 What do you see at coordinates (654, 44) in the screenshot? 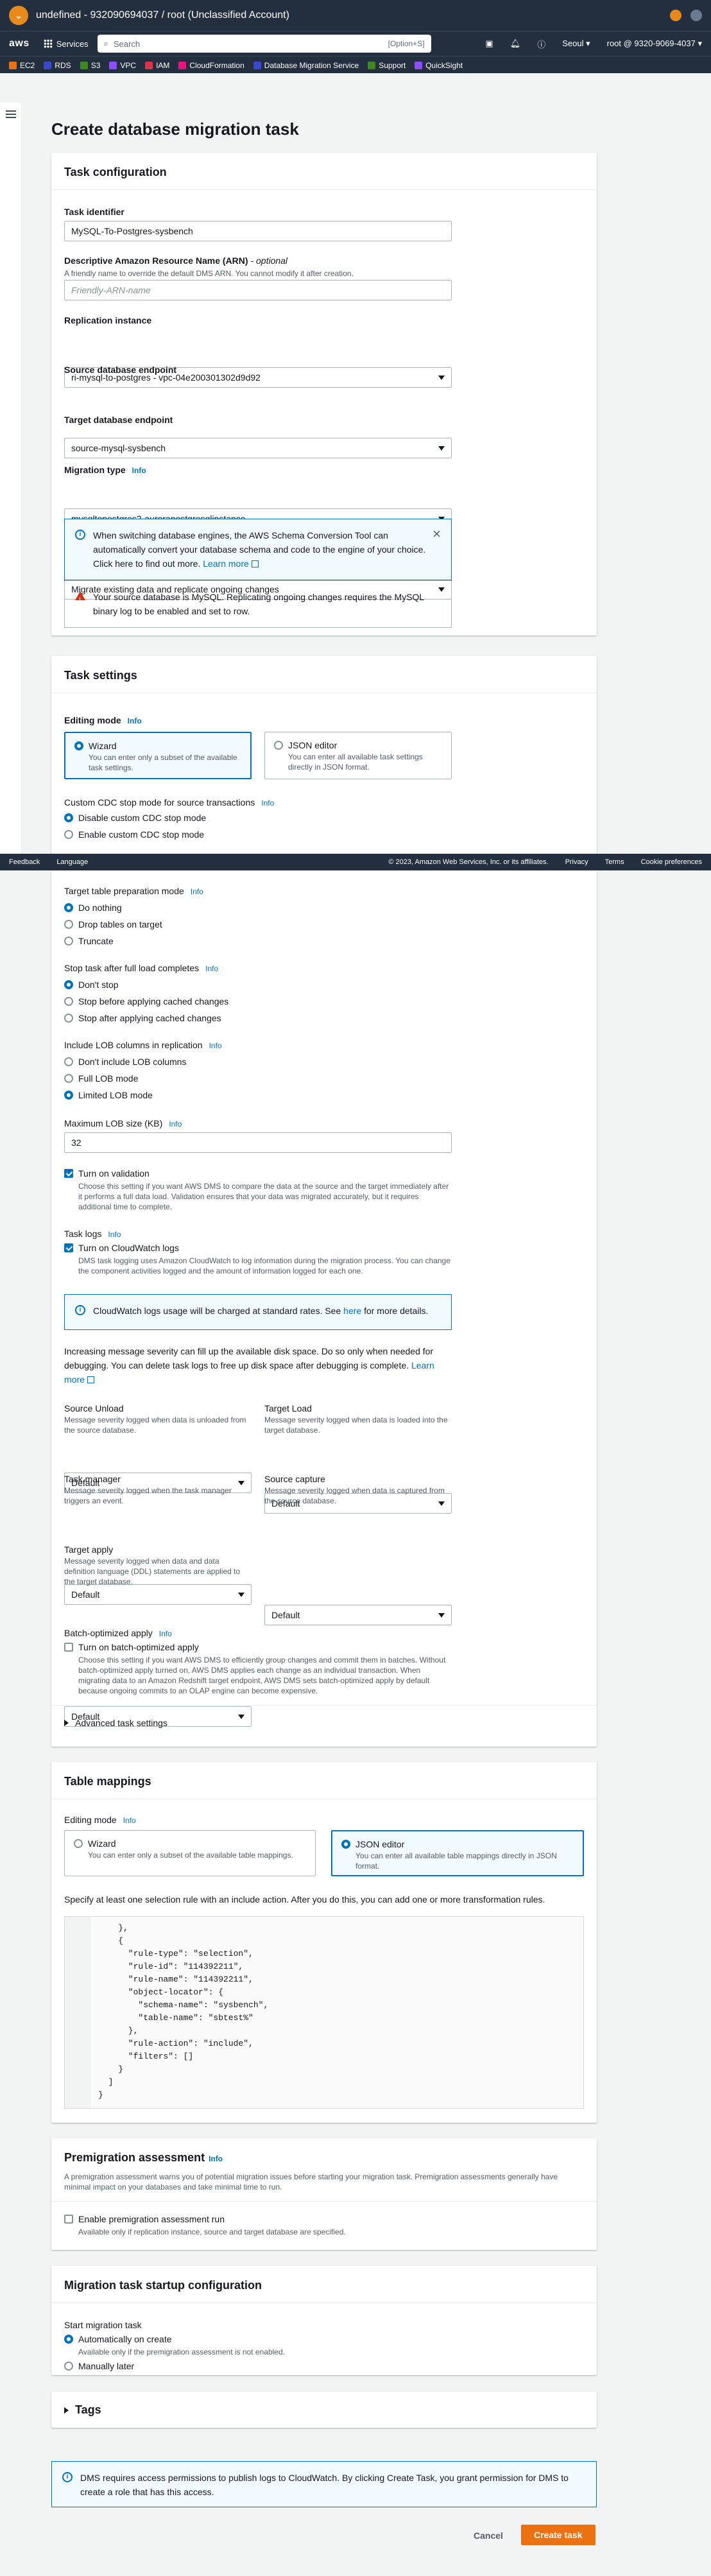
I see `account-menu: root @ 9320-9069-4037 ▾` at bounding box center [654, 44].